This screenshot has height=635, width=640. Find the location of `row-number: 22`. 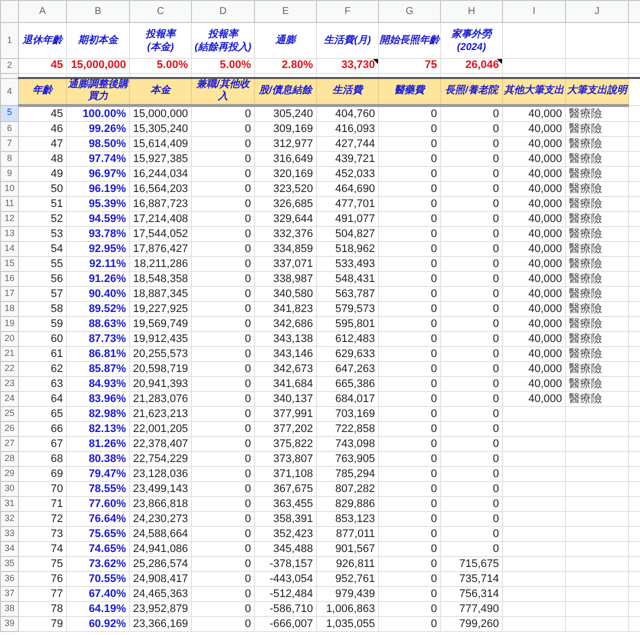

row-number: 22 is located at coordinates (9, 368).